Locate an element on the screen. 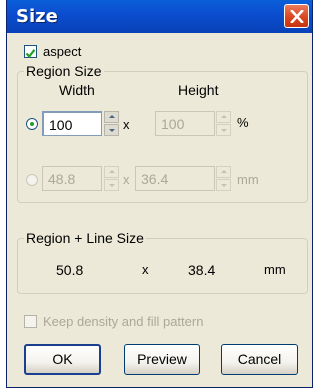 The width and height of the screenshot is (320, 390). width-percent-up-button is located at coordinates (111, 117).